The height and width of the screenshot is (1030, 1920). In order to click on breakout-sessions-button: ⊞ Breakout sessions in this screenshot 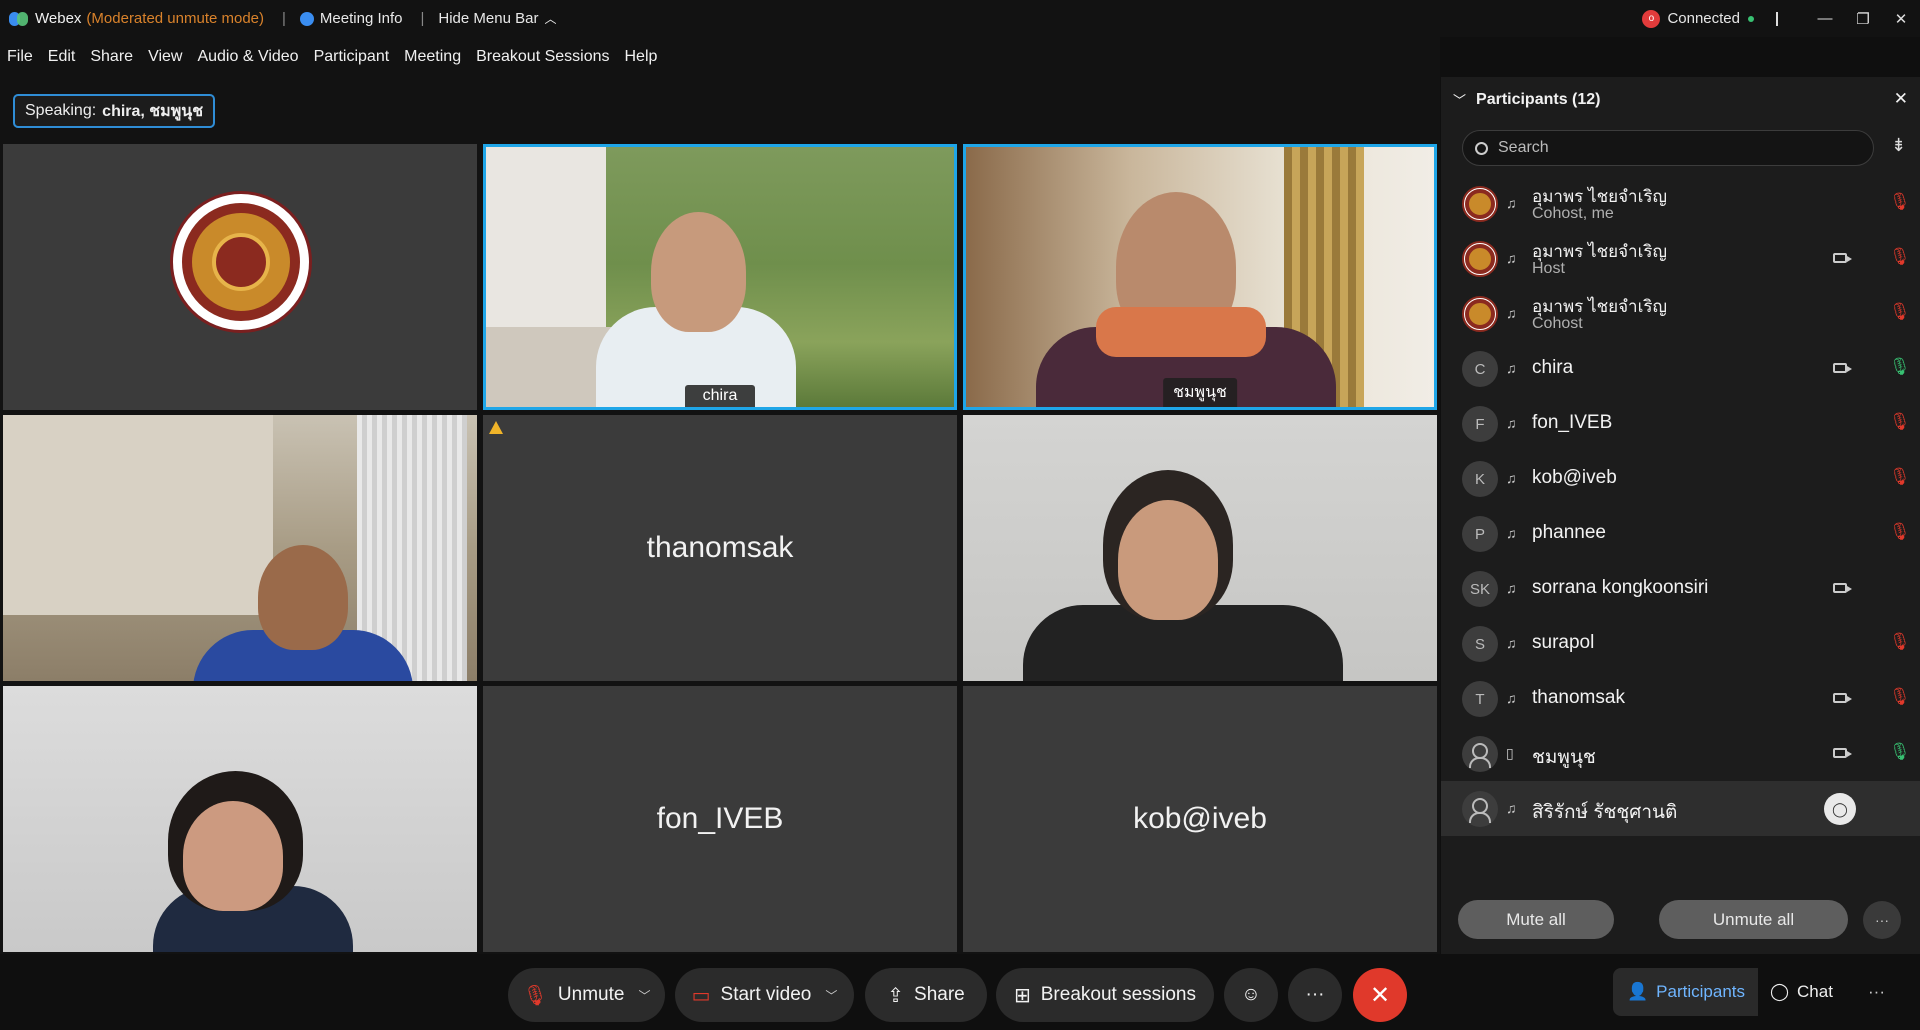, I will do `click(1105, 995)`.